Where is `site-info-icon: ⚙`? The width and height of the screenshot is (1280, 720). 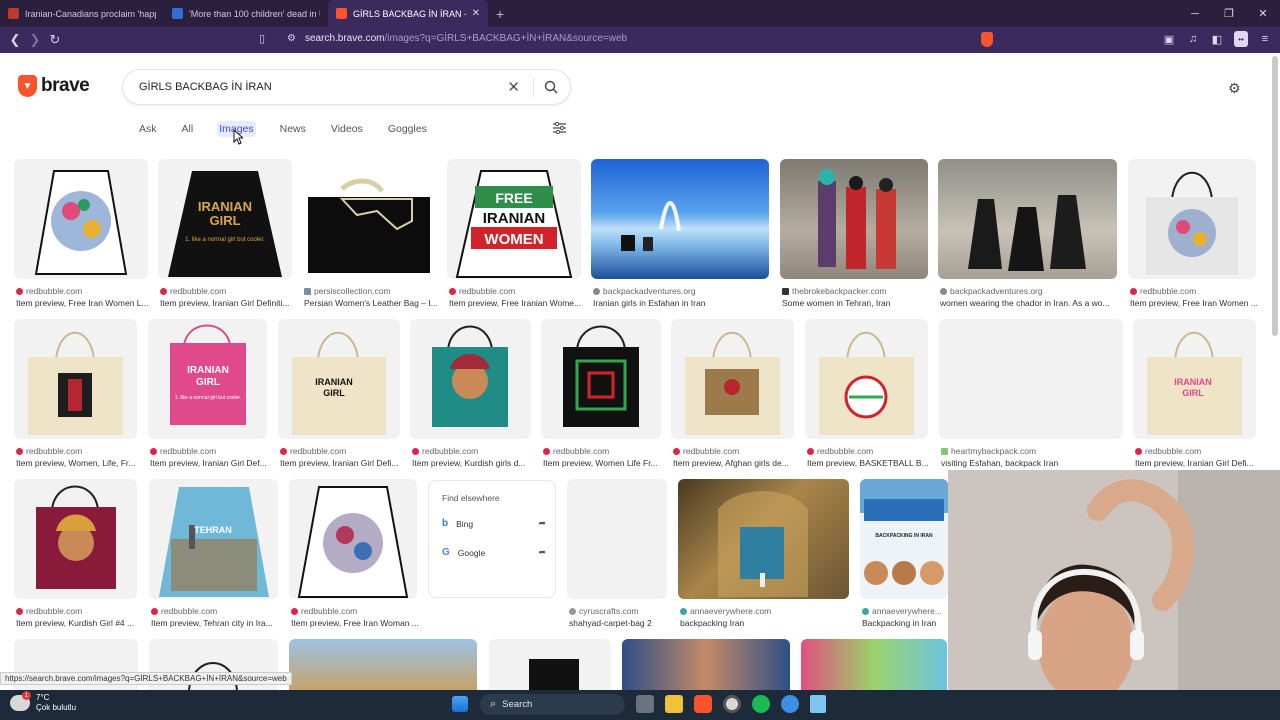
site-info-icon: ⚙ is located at coordinates (291, 38).